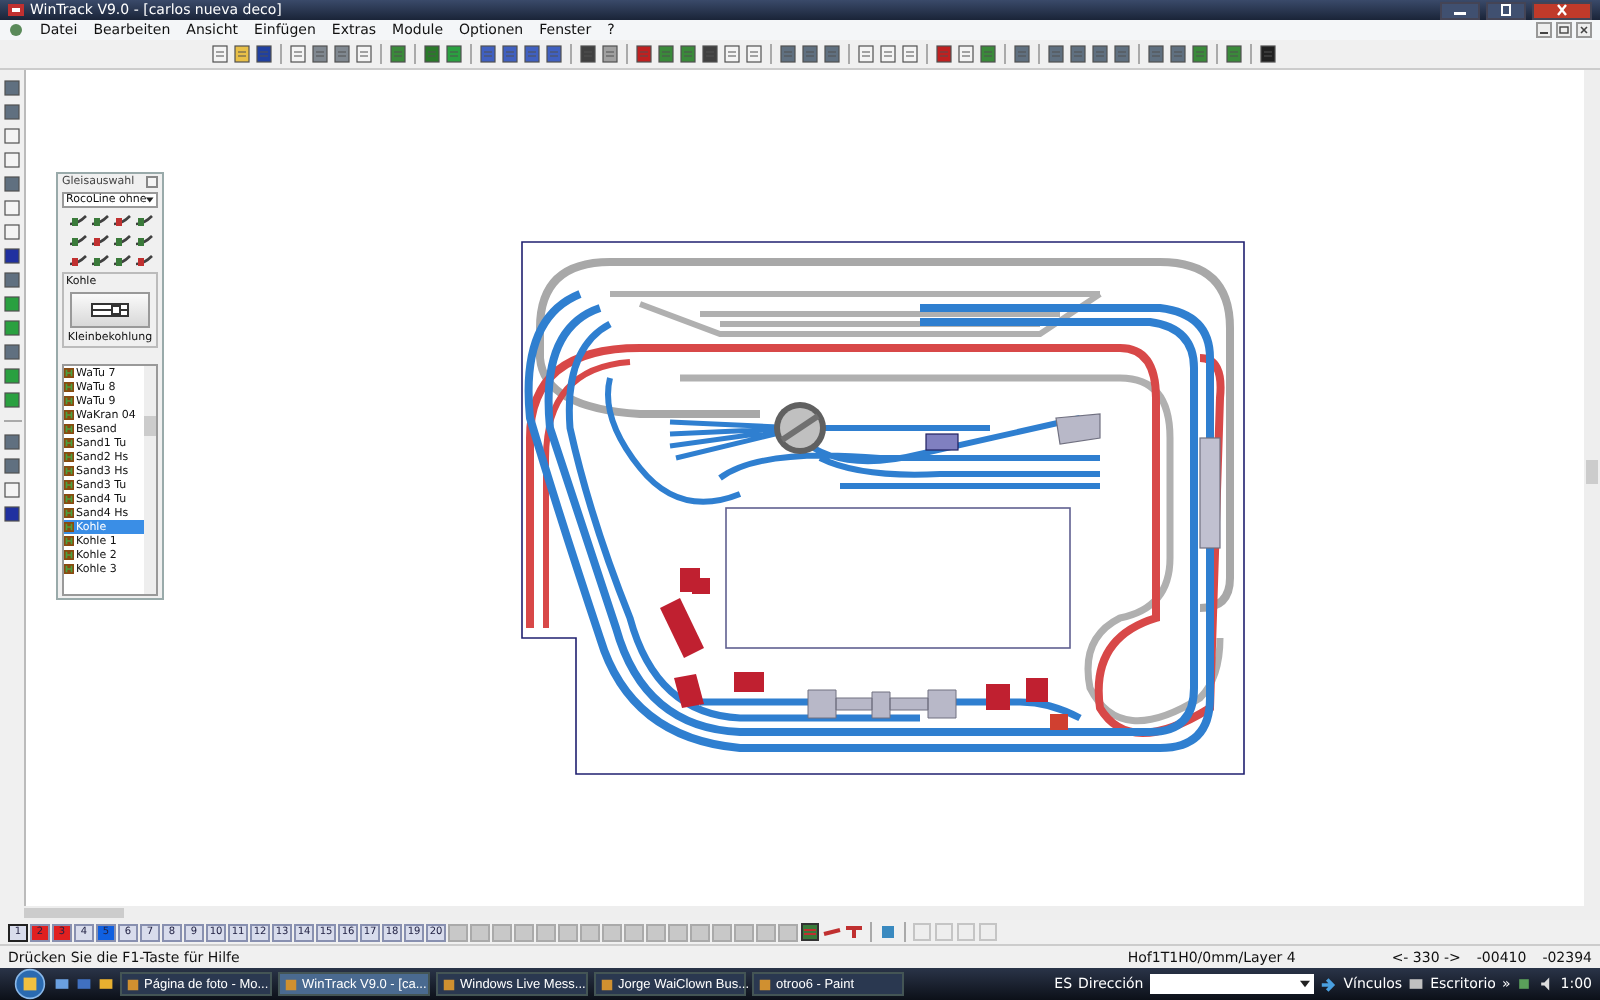  Describe the element at coordinates (16, 10) in the screenshot. I see `app-icon` at that location.